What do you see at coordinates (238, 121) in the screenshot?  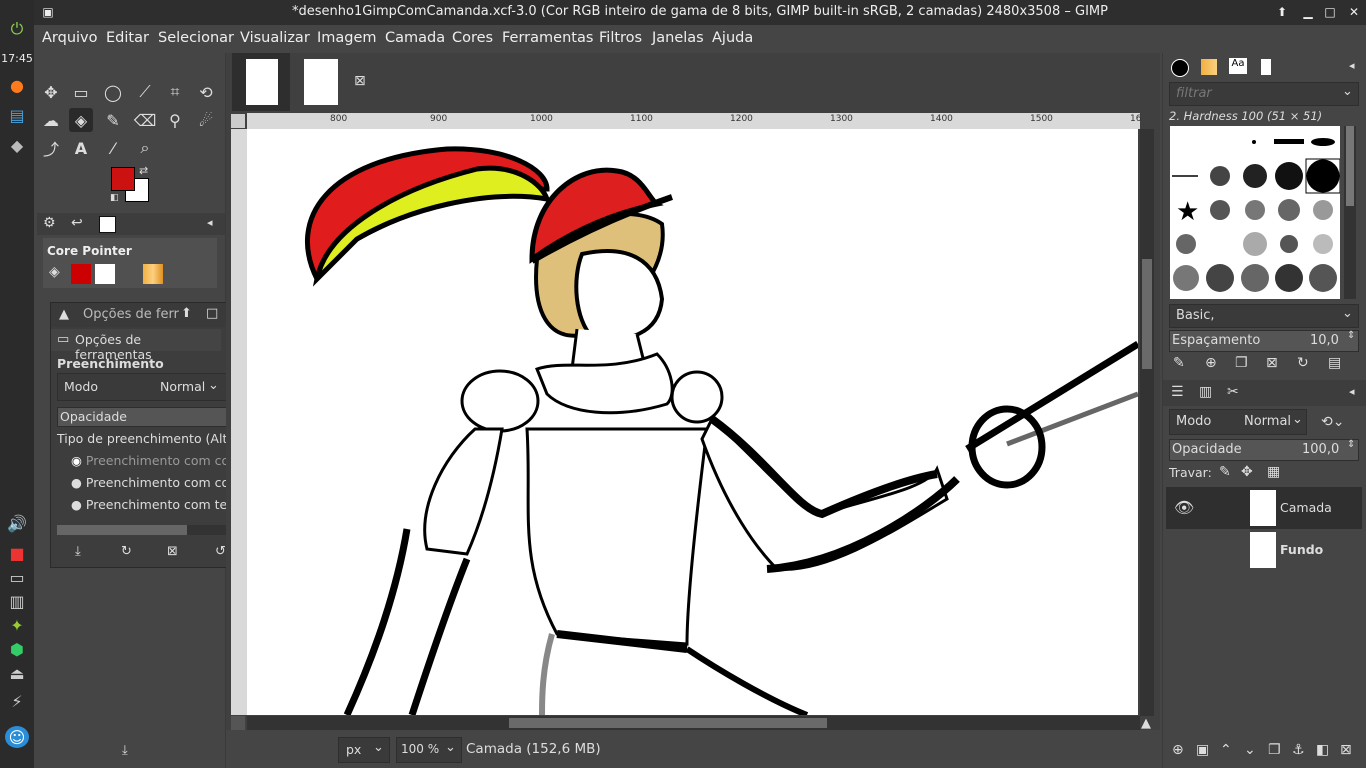 I see `quick-mask-corner` at bounding box center [238, 121].